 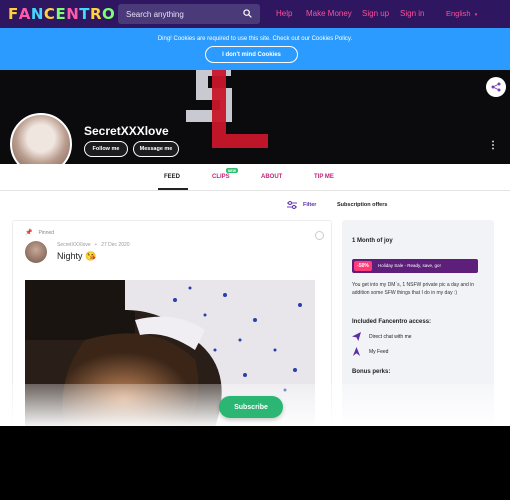 I want to click on offer-title: 1 Month of joy, so click(x=372, y=241).